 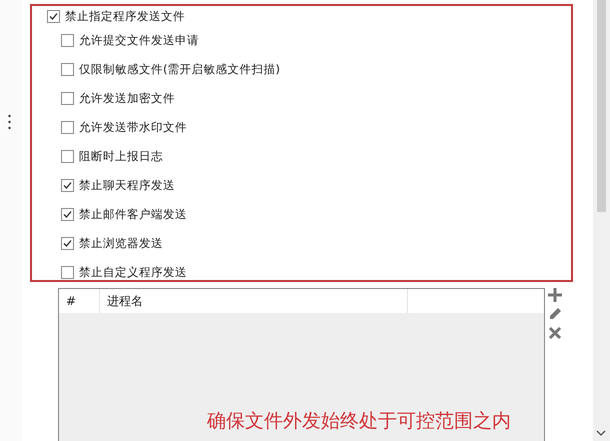 I want to click on add-icon, so click(x=555, y=295).